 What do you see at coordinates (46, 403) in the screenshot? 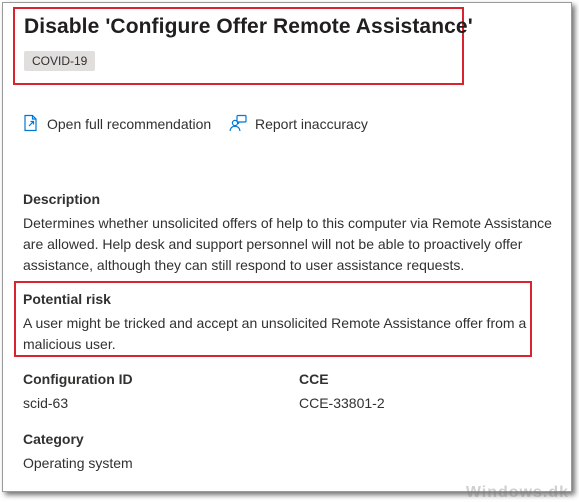
I see `configuration-id-value: scid-63` at bounding box center [46, 403].